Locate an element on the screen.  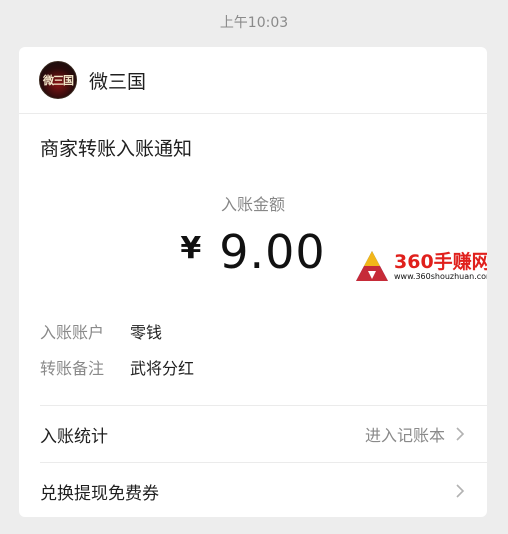
coupon-label: 兑换提现免费券 is located at coordinates (99, 493).